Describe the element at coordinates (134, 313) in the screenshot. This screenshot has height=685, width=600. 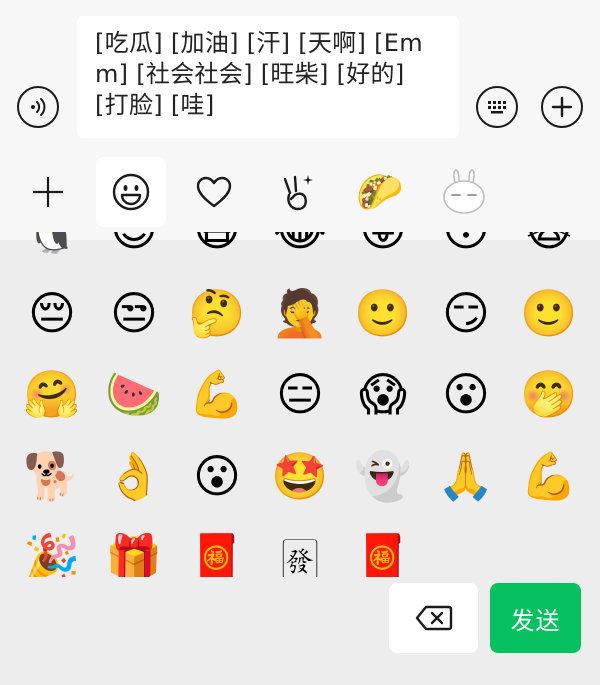
I see `emoji-cell: 😒` at that location.